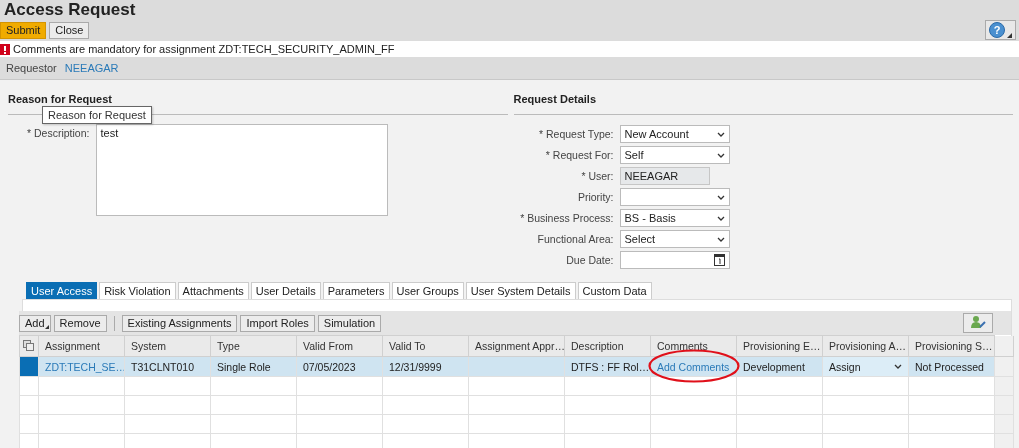 The height and width of the screenshot is (448, 1019). What do you see at coordinates (242, 170) in the screenshot?
I see `description-field: test` at bounding box center [242, 170].